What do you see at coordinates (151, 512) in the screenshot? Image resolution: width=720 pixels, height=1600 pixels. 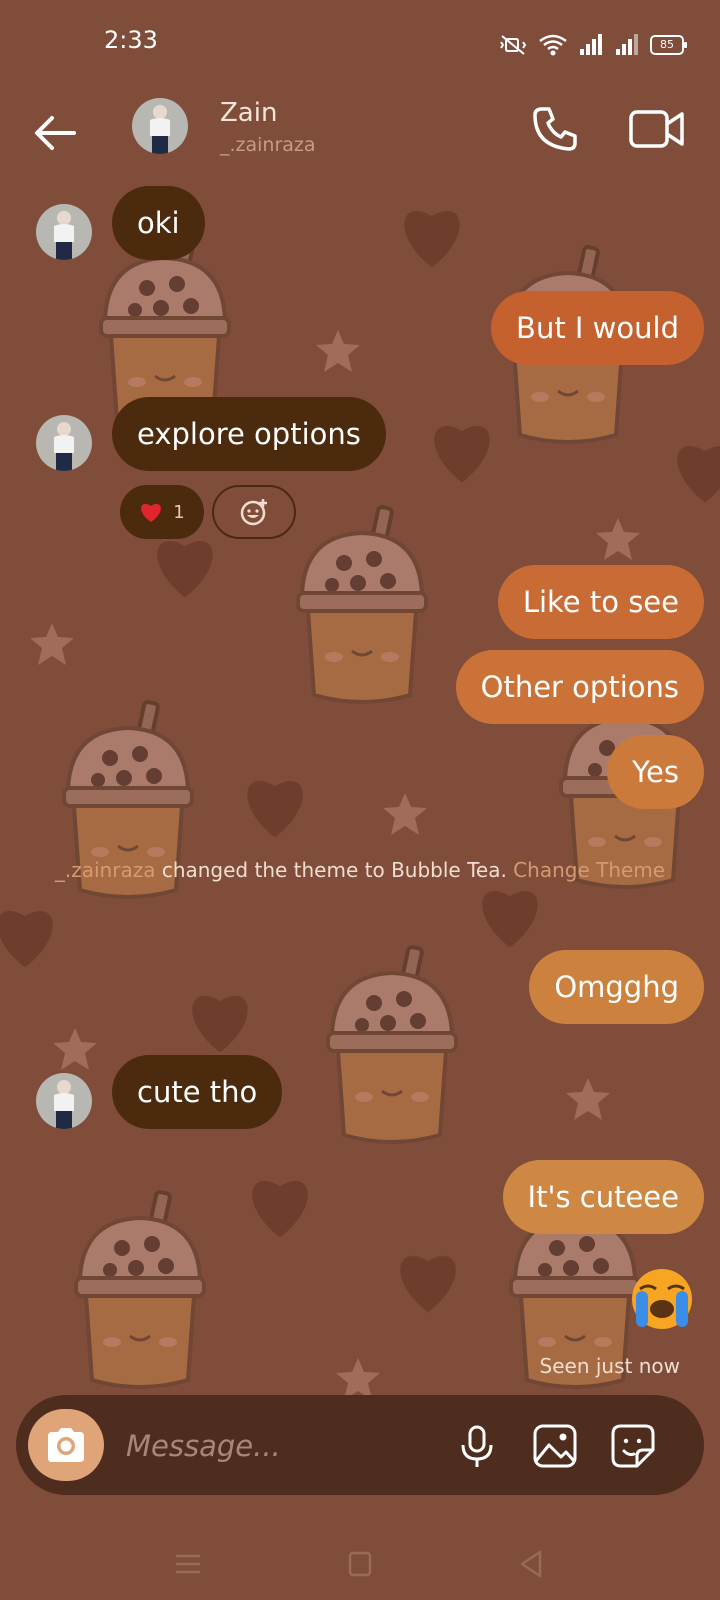 I see `heart-icon` at bounding box center [151, 512].